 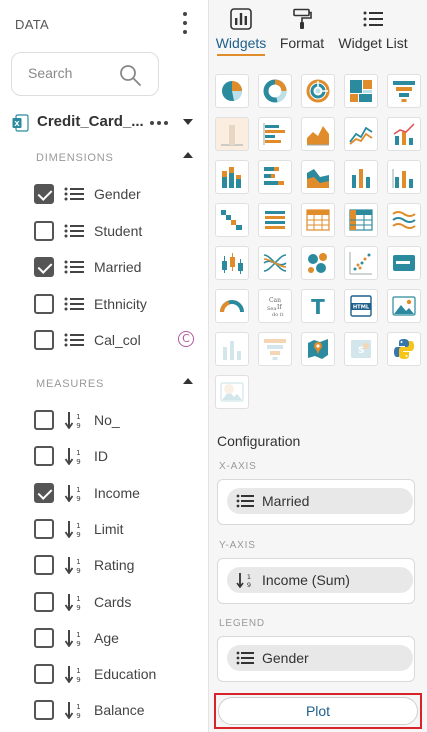 I want to click on widget-button-streamgraph, so click(x=404, y=220).